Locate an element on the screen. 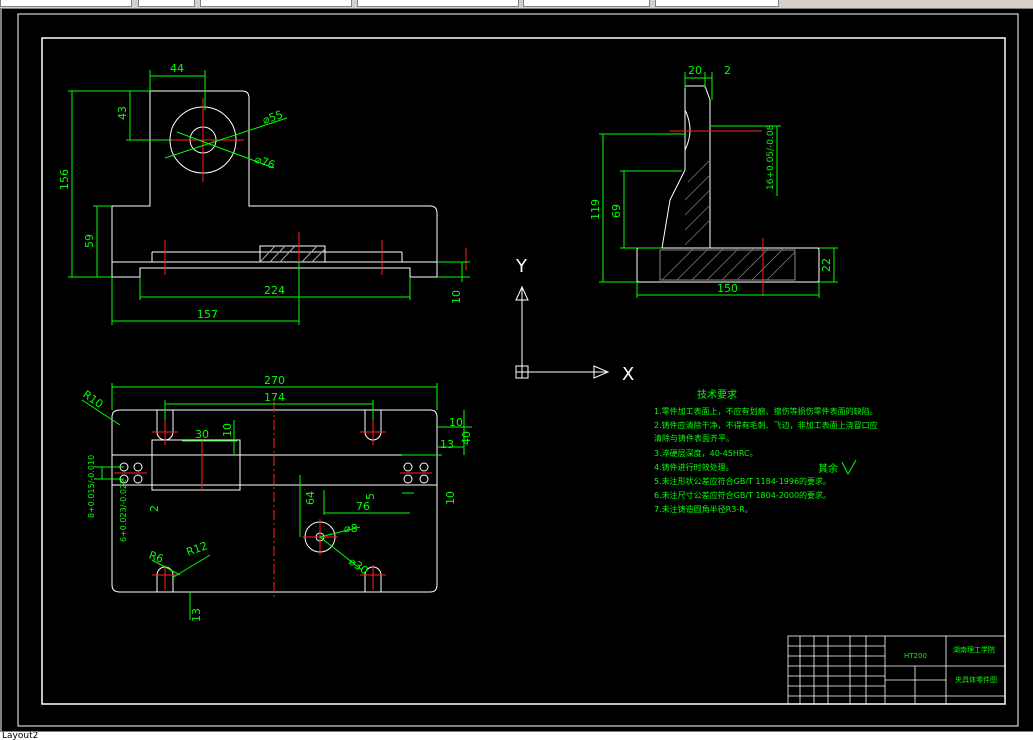 This screenshot has width=1033, height=740. dim-2-top: 2 is located at coordinates (154, 508).